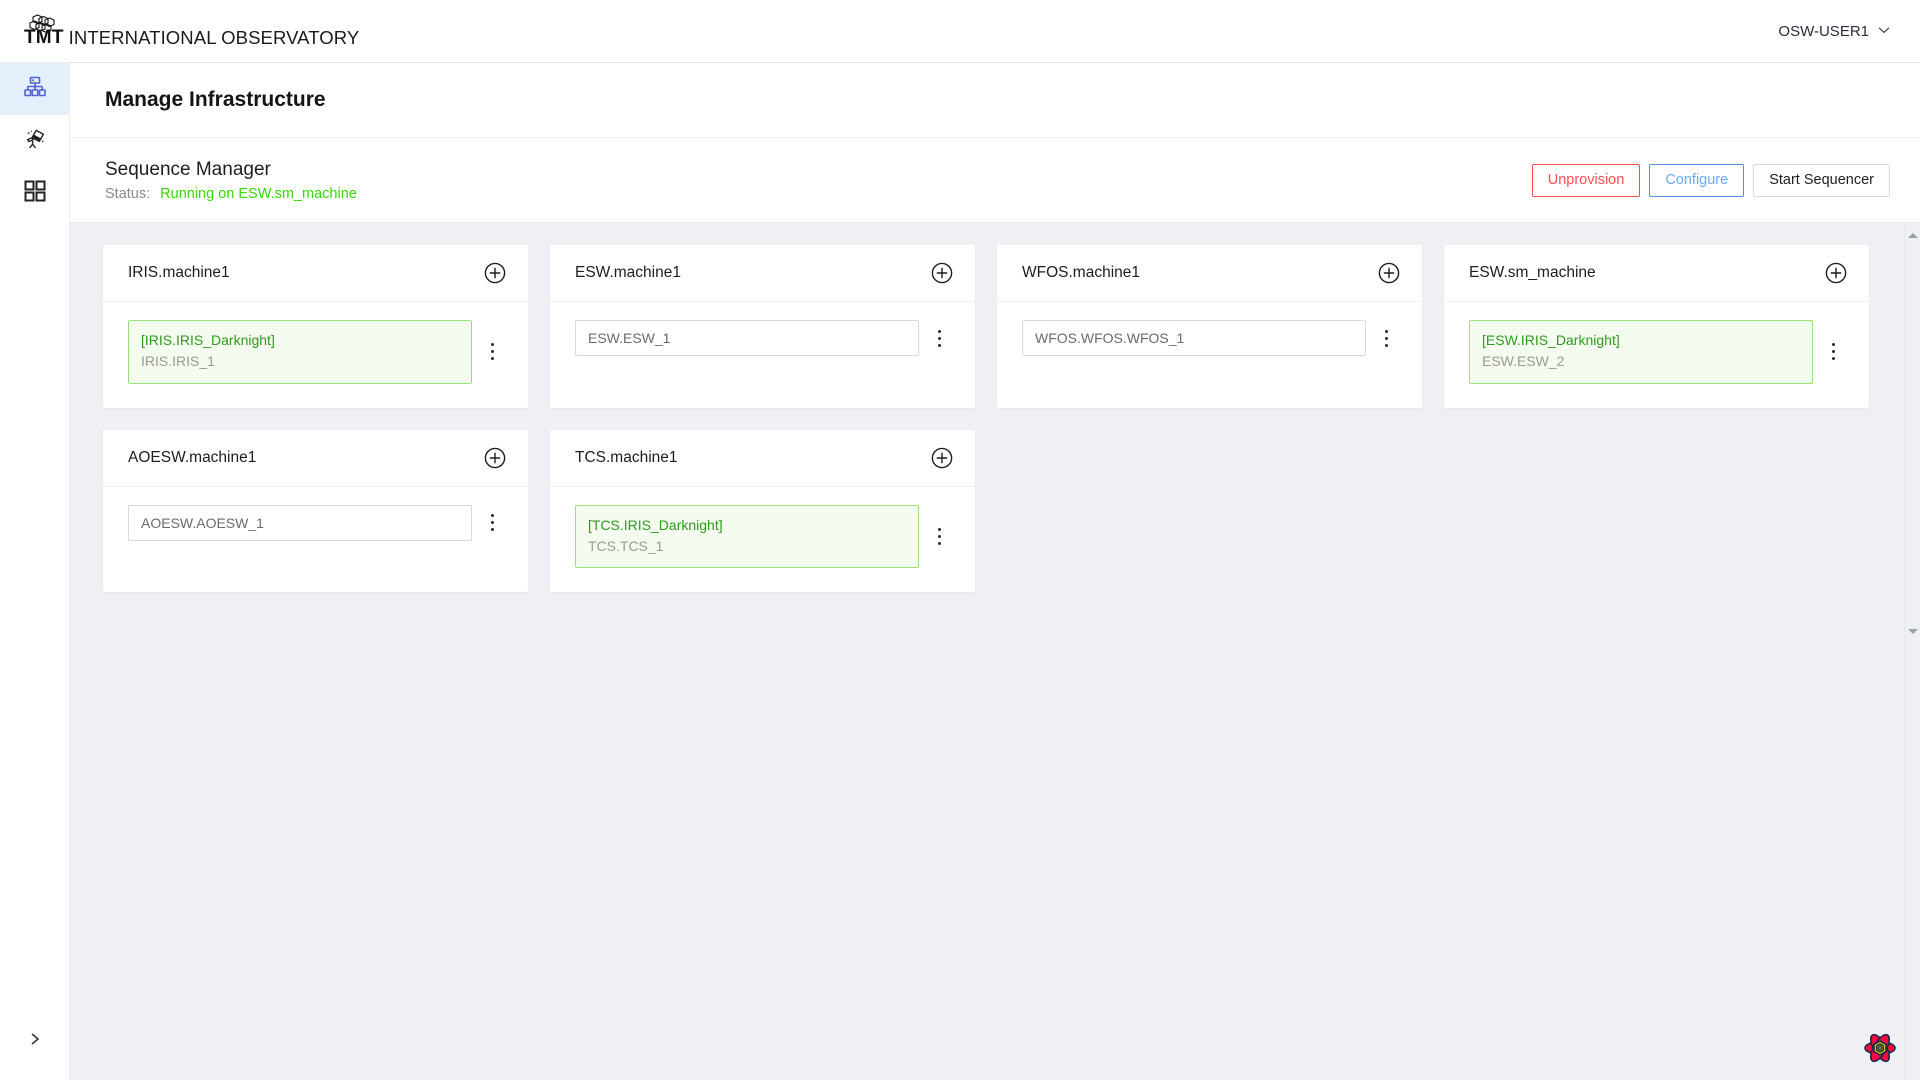 This screenshot has width=1920, height=1080. I want to click on configure-button: Configure, so click(1697, 180).